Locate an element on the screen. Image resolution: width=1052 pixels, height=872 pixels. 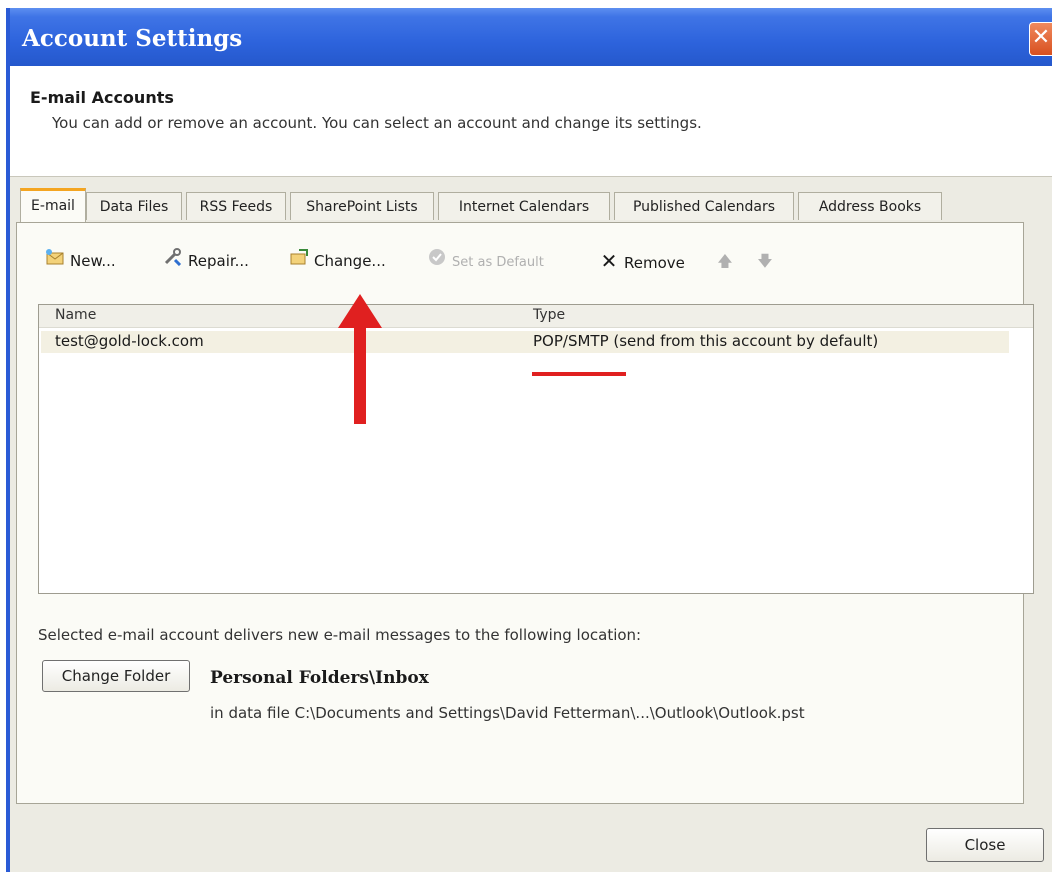
move-down-button: 🡇 is located at coordinates (767, 261).